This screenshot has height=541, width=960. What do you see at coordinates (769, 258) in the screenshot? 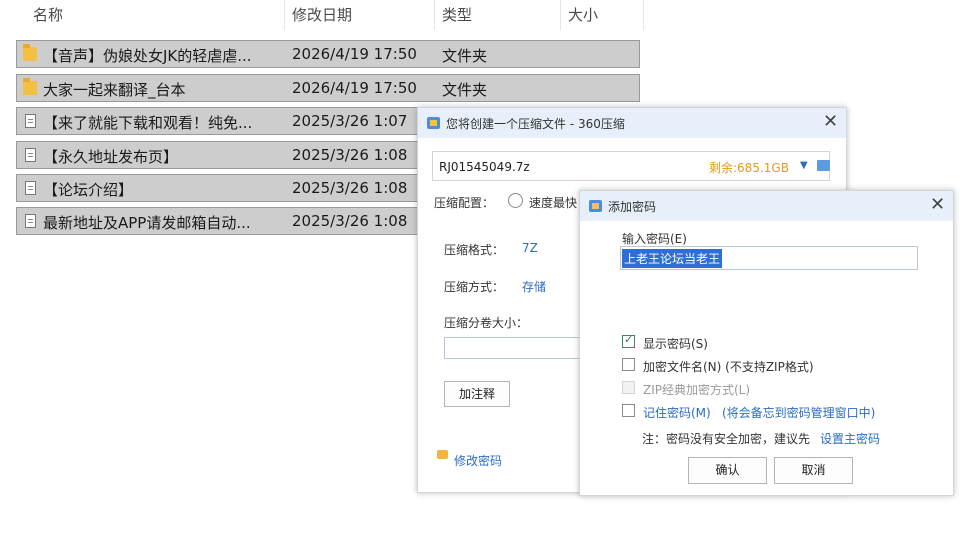
I see `password-input: 上老王论坛当老王` at bounding box center [769, 258].